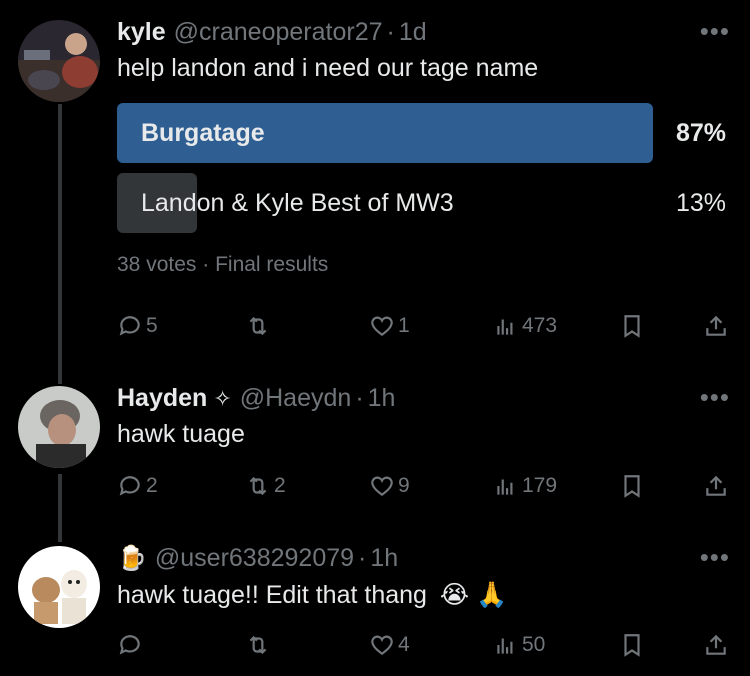 Image resolution: width=750 pixels, height=676 pixels. What do you see at coordinates (152, 325) in the screenshot?
I see `reply-count: 5` at bounding box center [152, 325].